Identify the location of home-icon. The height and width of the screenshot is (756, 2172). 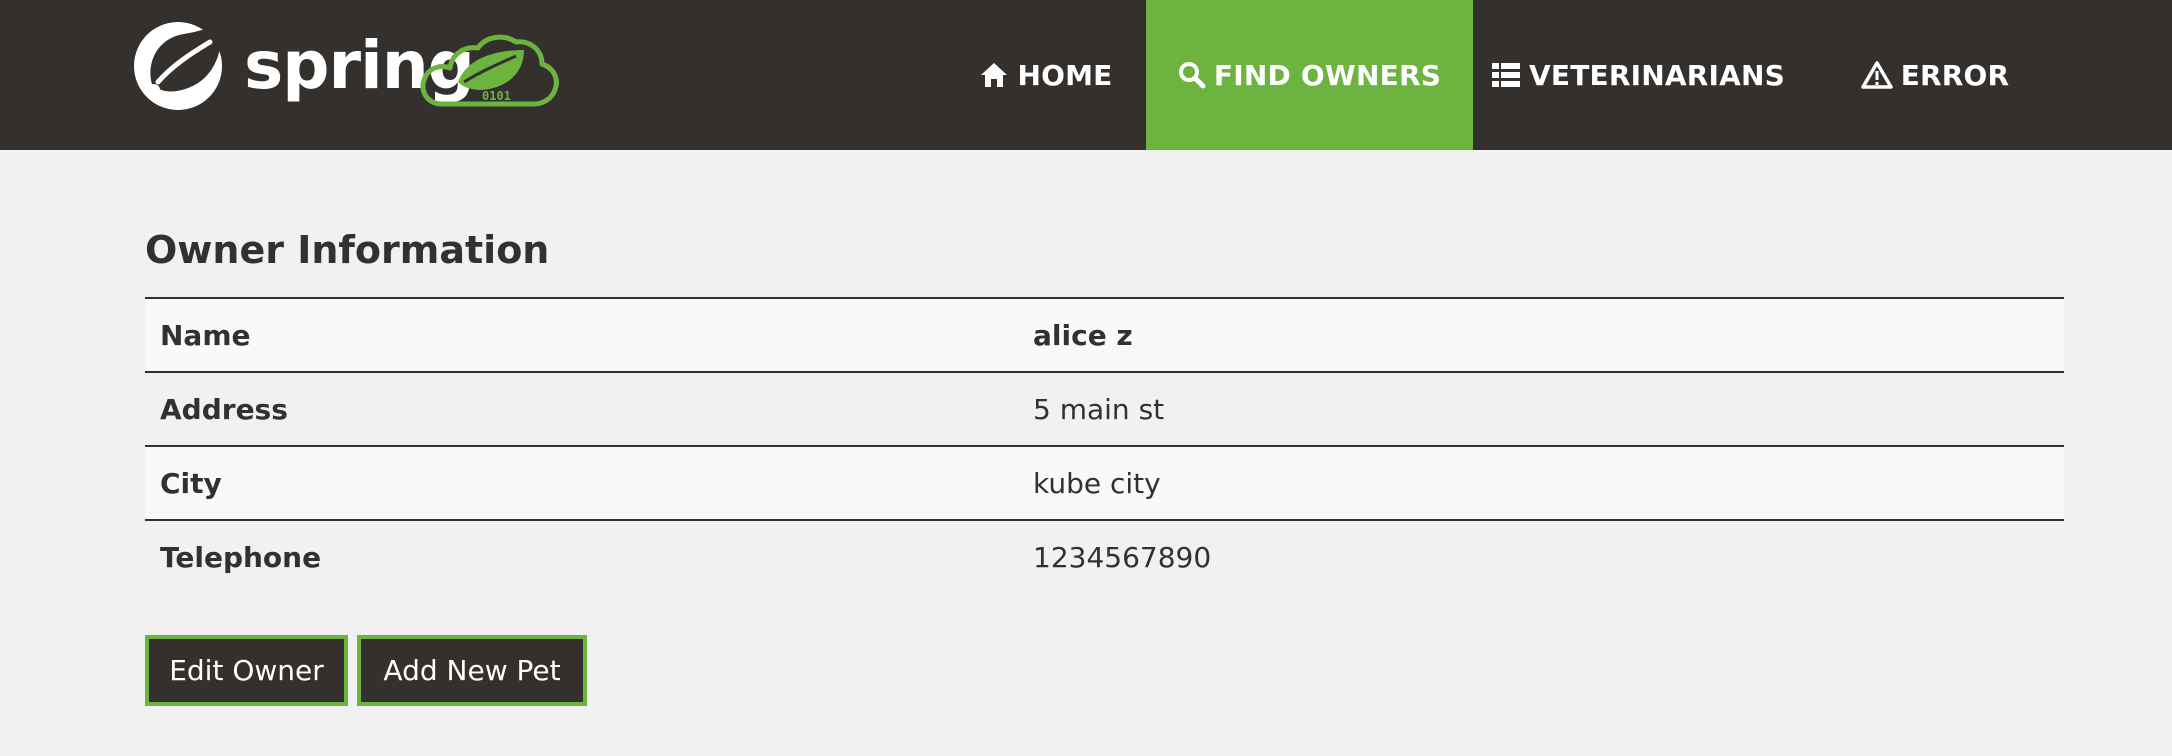
(994, 75).